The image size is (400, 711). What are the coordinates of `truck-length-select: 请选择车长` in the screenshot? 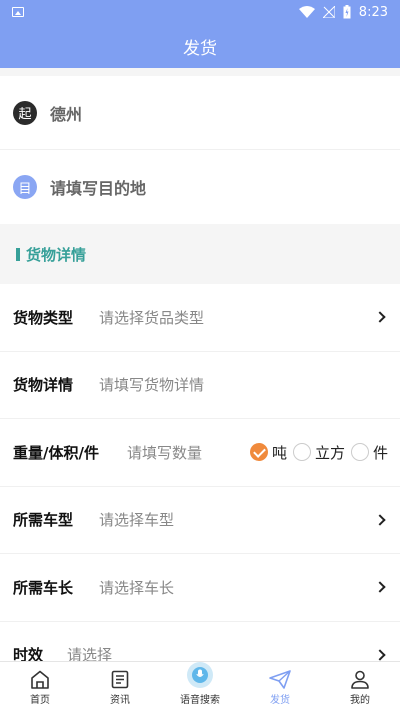 It's located at (237, 587).